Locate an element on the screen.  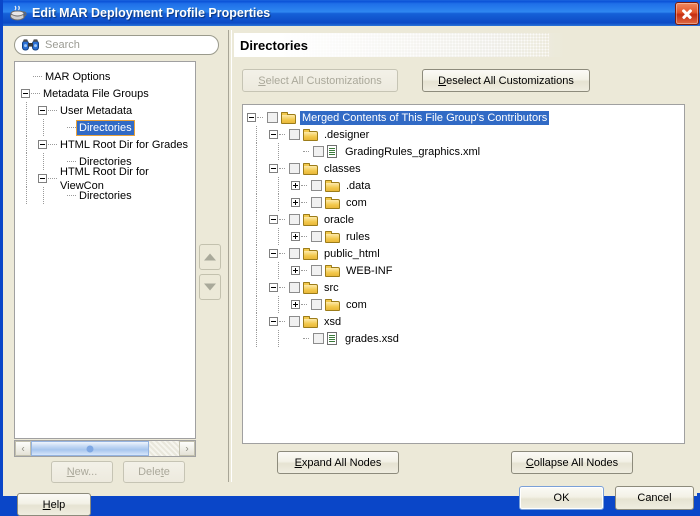
tree-row-label: grades.xsd is located at coordinates (372, 338).